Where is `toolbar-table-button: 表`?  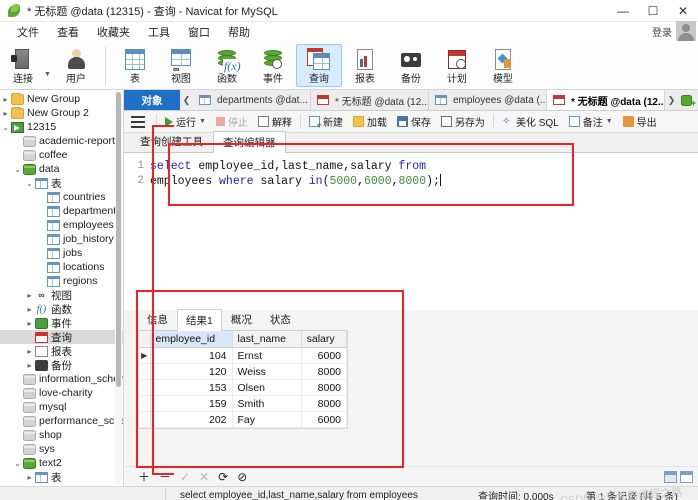 toolbar-table-button: 表 is located at coordinates (135, 65).